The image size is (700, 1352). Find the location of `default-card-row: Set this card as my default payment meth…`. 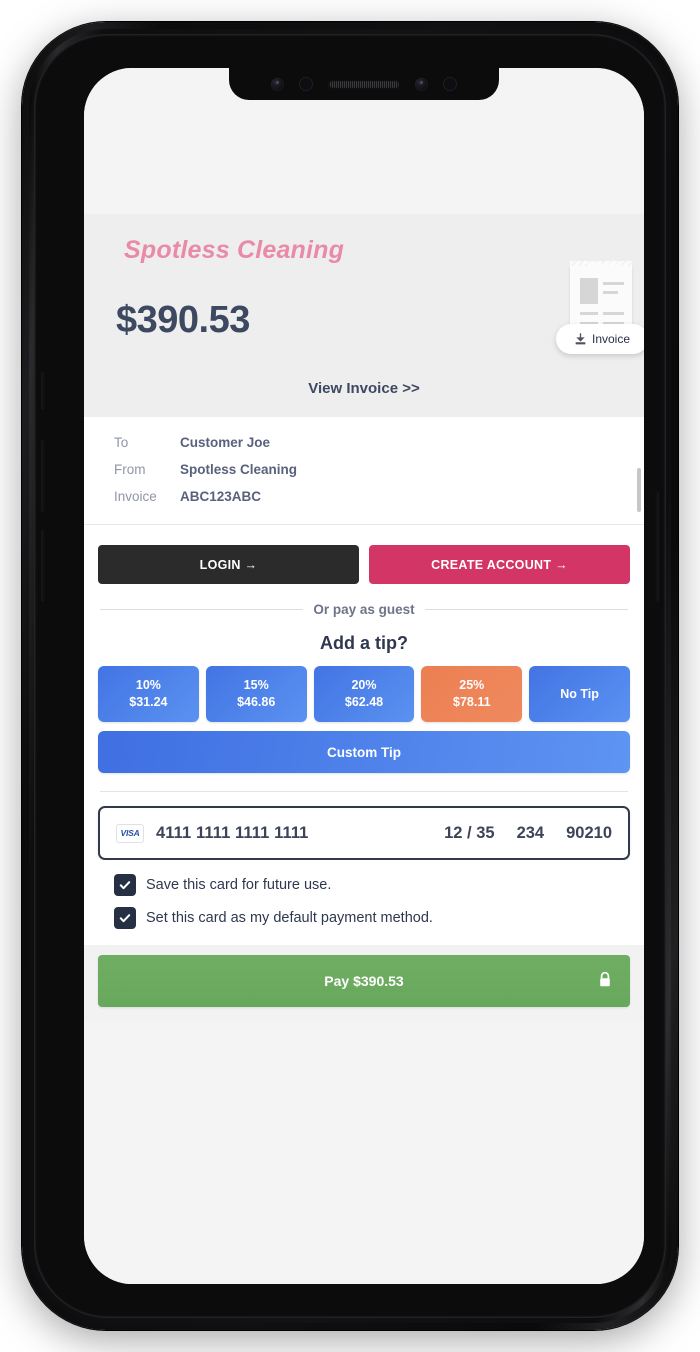

default-card-row: Set this card as my default payment meth… is located at coordinates (364, 918).